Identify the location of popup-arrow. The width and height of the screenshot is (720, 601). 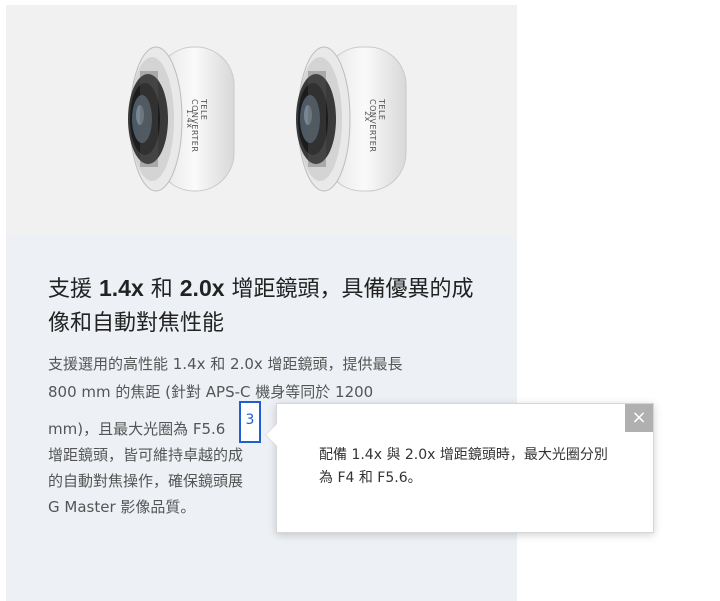
(271, 435).